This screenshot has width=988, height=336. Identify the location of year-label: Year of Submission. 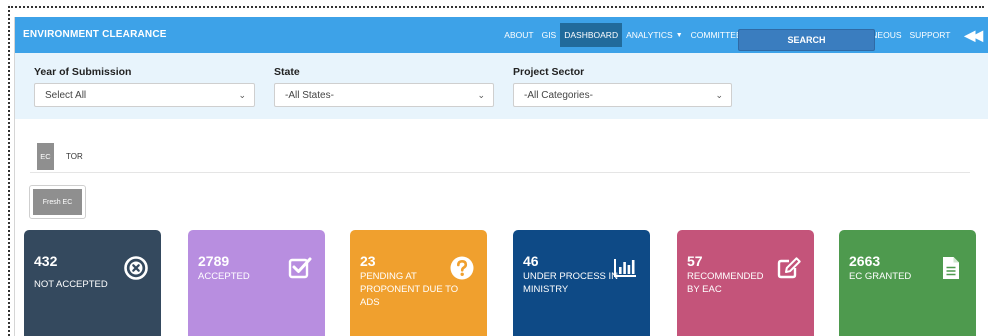
(83, 72).